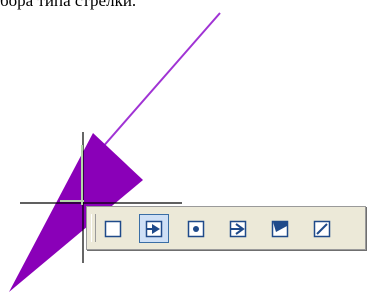 The image size is (372, 296). I want to click on arrow-style-toolbar, so click(226, 228).